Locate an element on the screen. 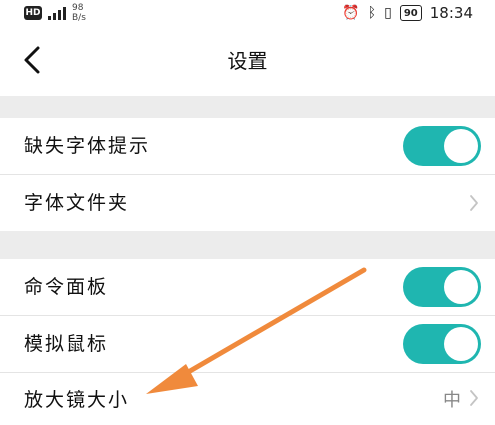 This screenshot has height=425, width=495. annotation-arrow-icon is located at coordinates (256, 330).